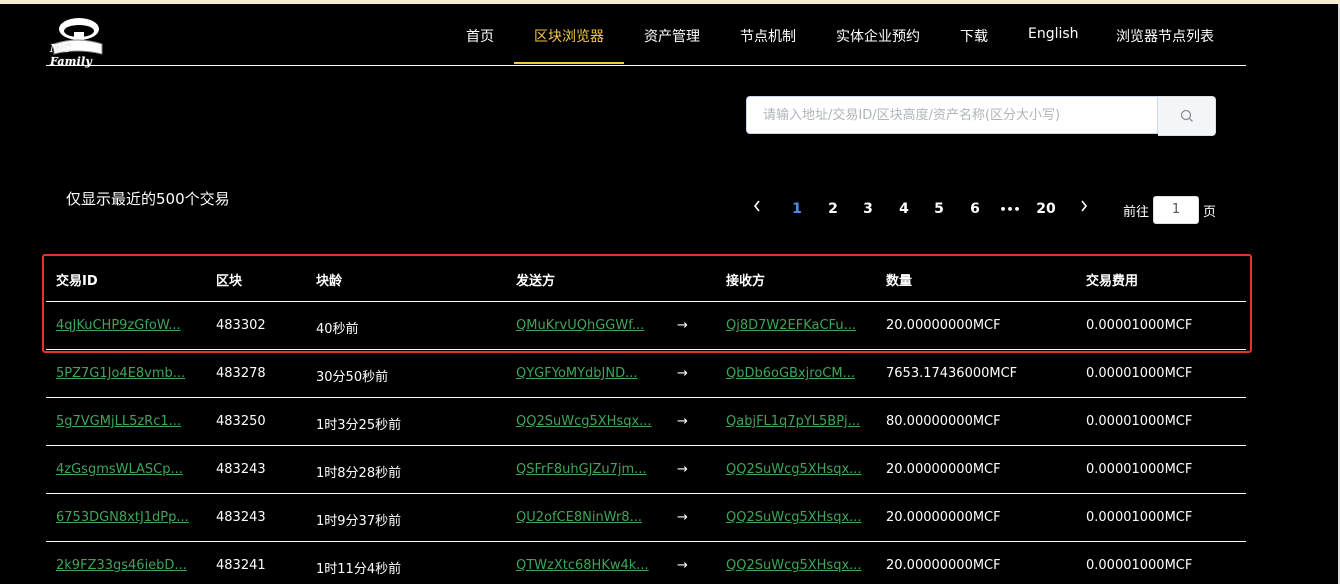  I want to click on header-amount: 数量, so click(899, 281).